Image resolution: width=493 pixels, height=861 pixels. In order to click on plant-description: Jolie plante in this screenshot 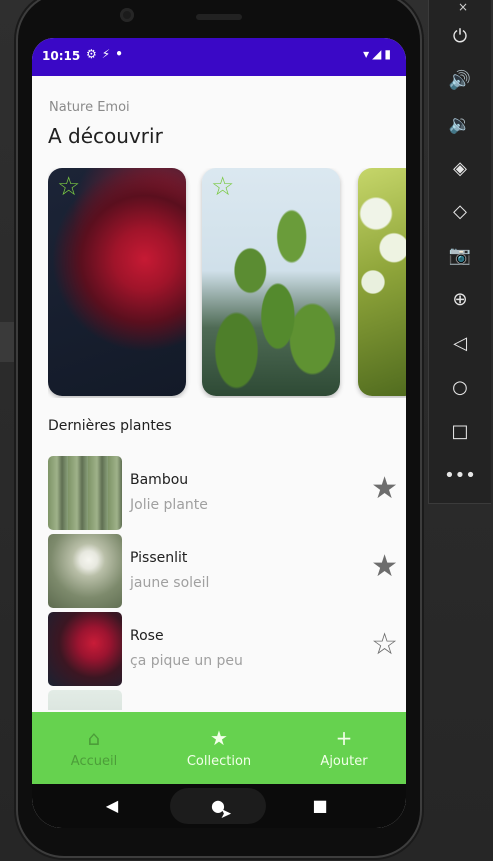, I will do `click(169, 505)`.